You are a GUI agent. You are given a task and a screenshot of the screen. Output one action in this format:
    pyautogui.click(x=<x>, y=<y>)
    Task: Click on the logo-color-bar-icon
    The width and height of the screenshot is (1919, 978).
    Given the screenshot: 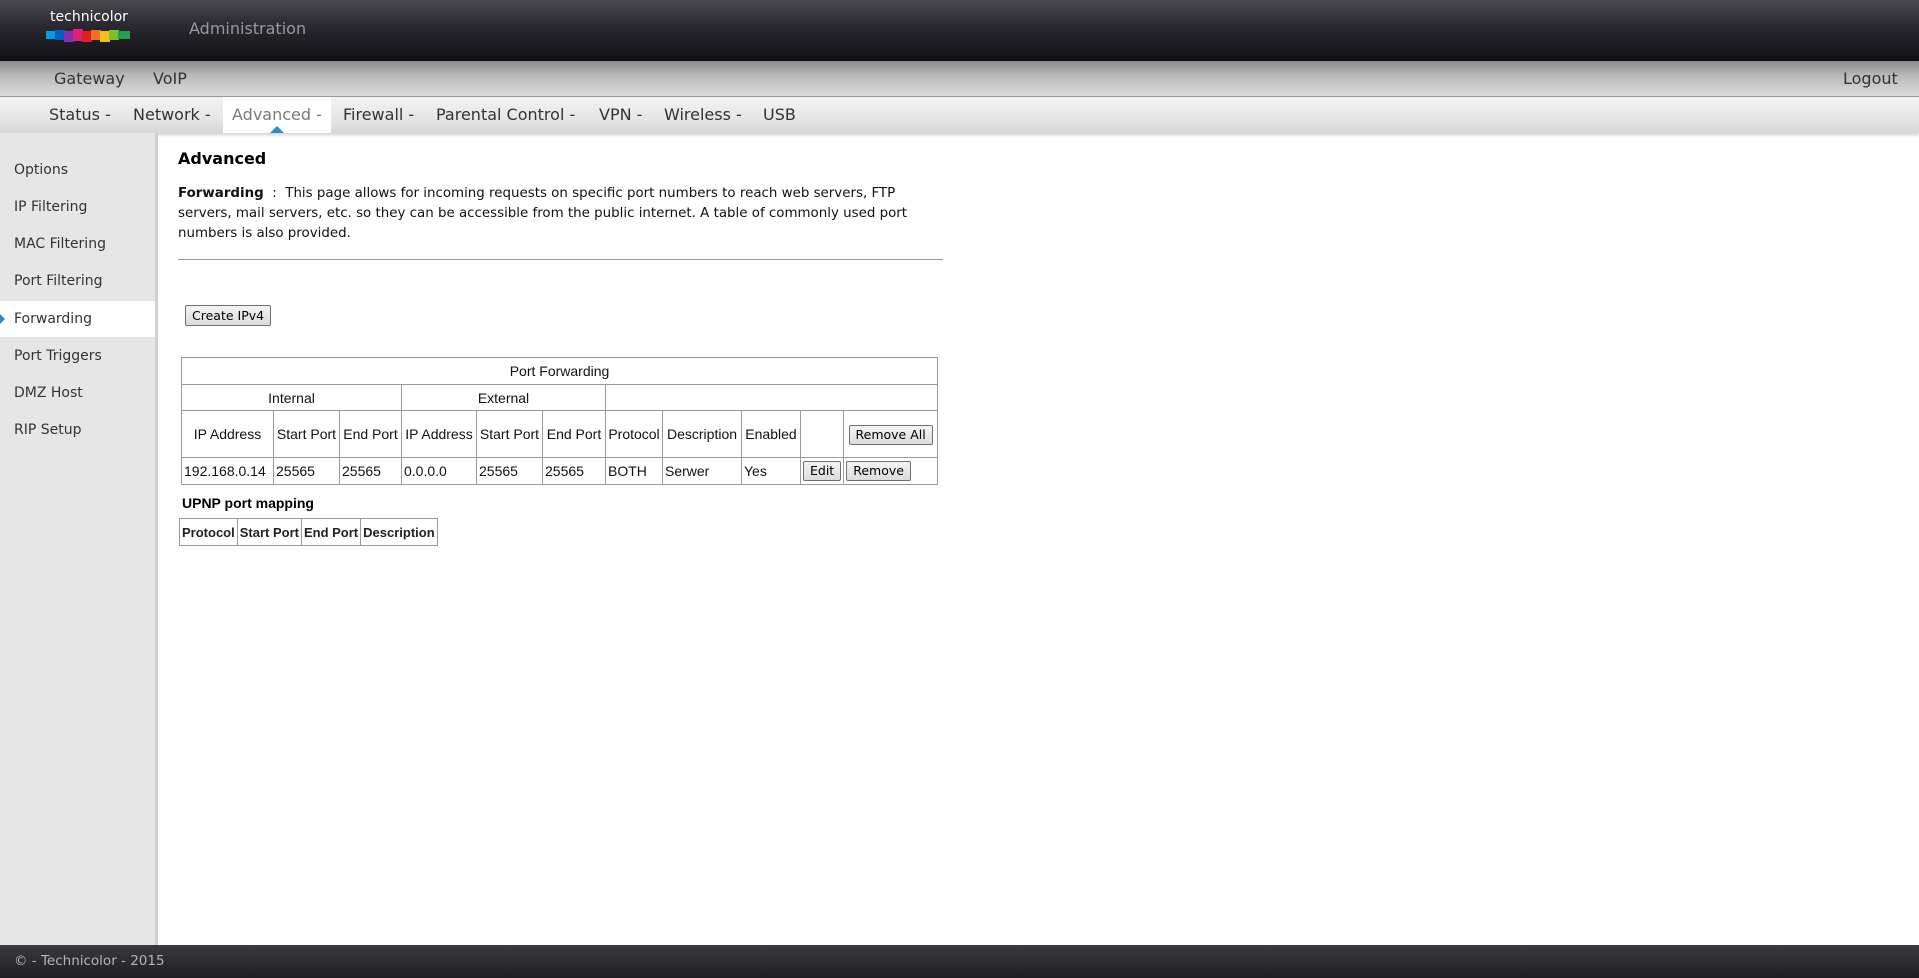 What is the action you would take?
    pyautogui.click(x=88, y=35)
    